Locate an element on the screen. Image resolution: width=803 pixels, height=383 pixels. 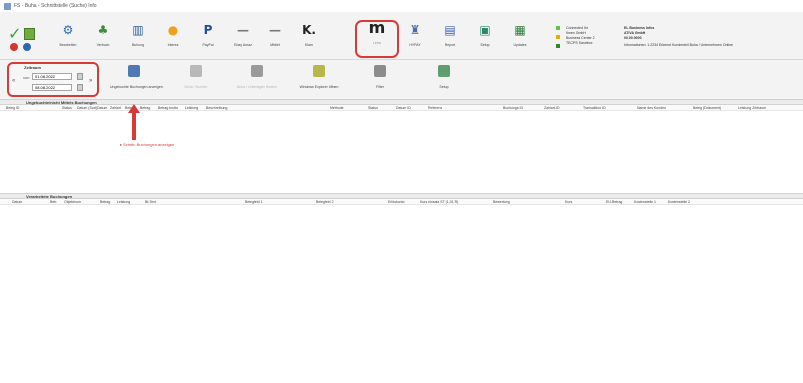
stop-icon is located at coordinates (14, 47).